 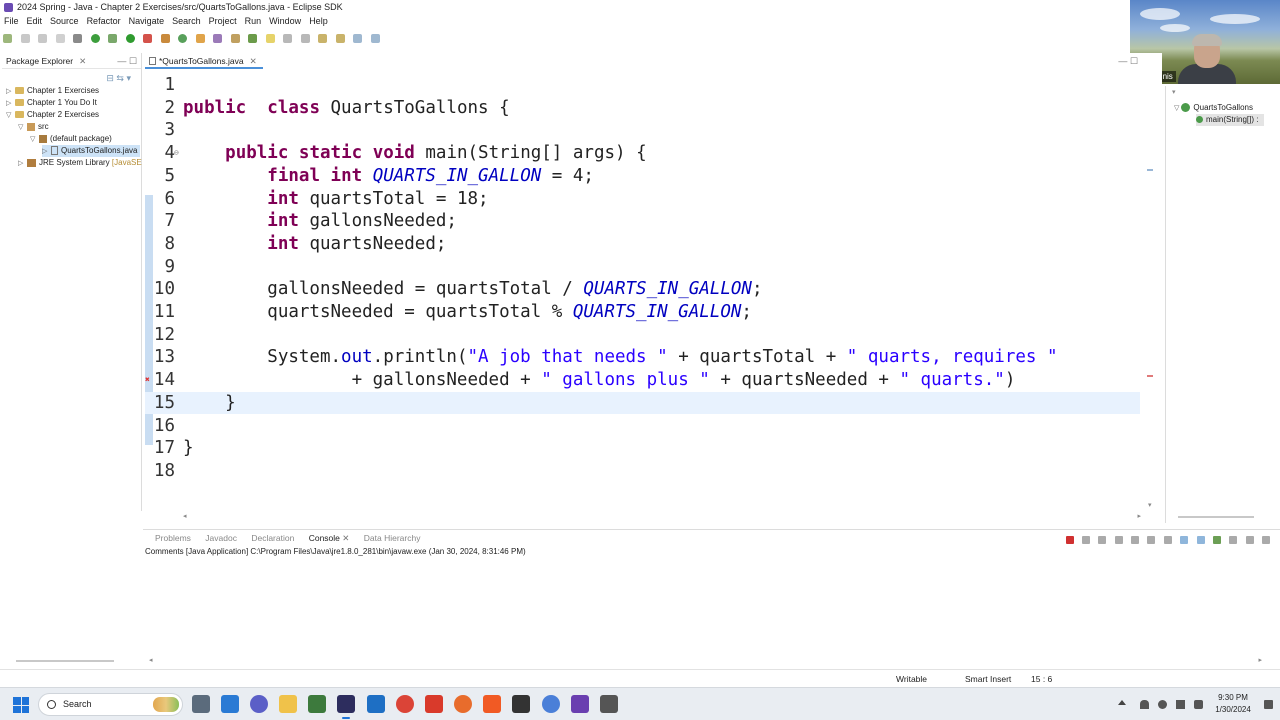 I want to click on print-icon, so click(x=60, y=38).